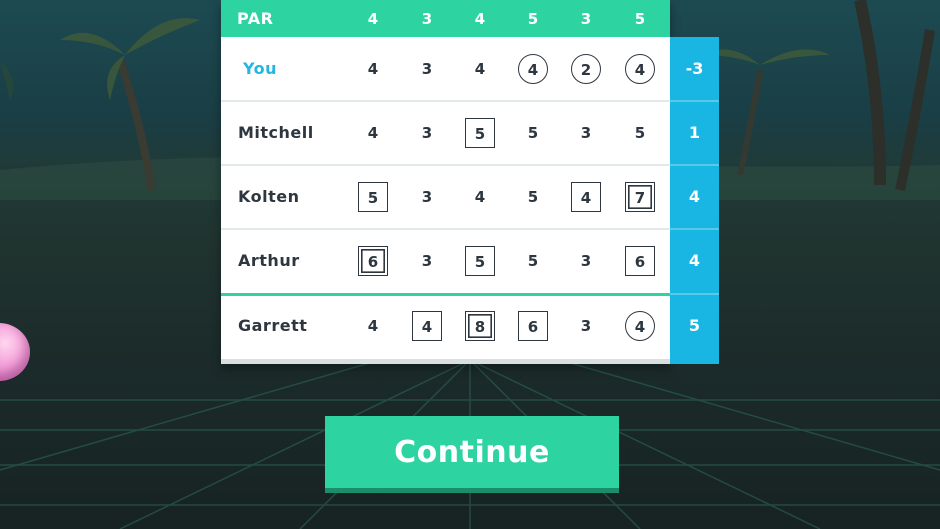 This screenshot has width=940, height=529. Describe the element at coordinates (472, 452) in the screenshot. I see `continue-button: Continue` at that location.